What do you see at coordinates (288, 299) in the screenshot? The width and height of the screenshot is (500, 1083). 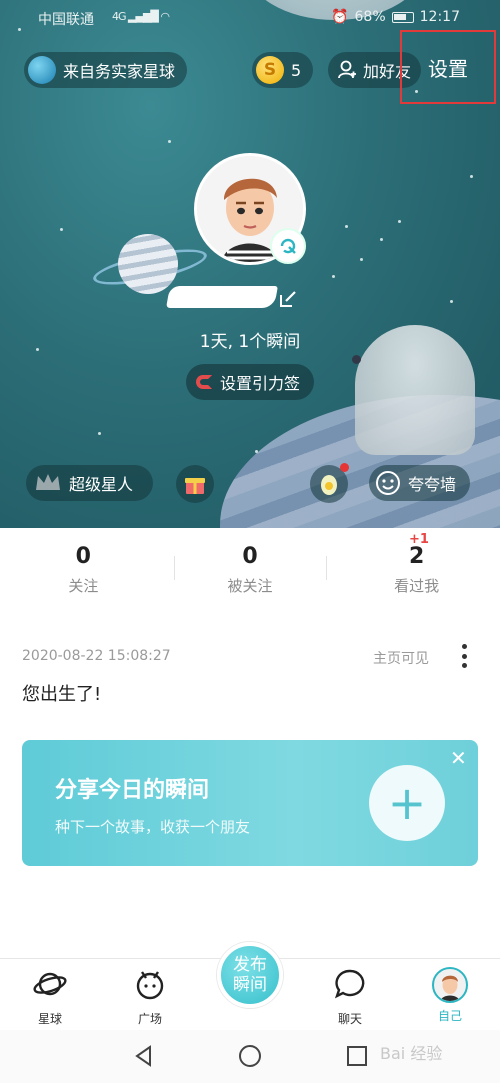 I see `edit-icon` at bounding box center [288, 299].